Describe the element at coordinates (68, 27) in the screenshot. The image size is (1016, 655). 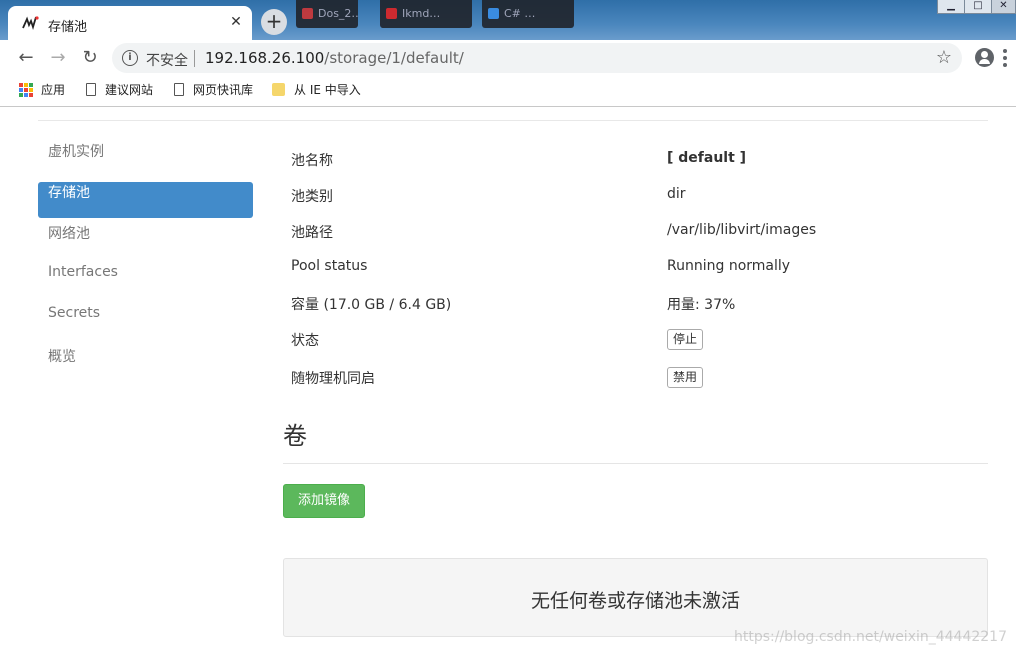
I see `tab-title: 存储池` at that location.